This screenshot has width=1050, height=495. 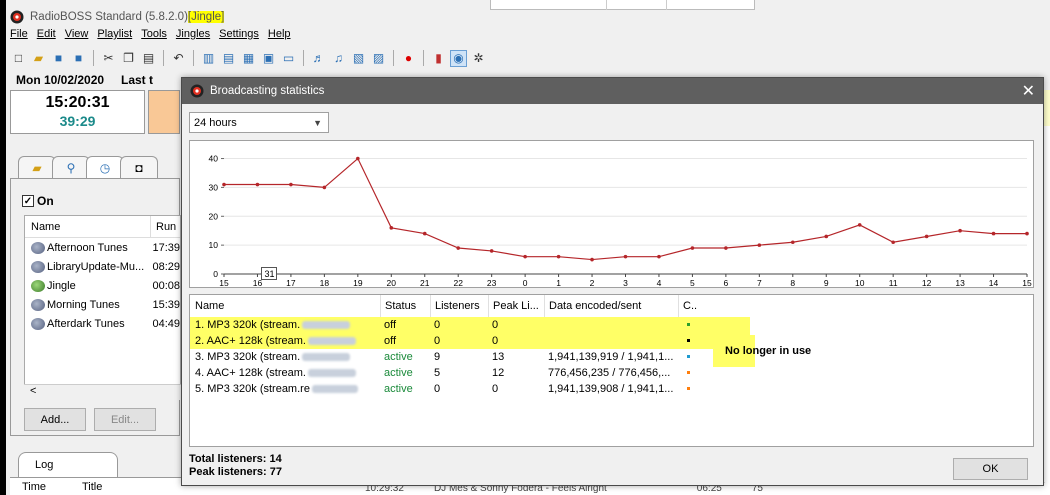 I want to click on new-file-icon: □, so click(x=18, y=58).